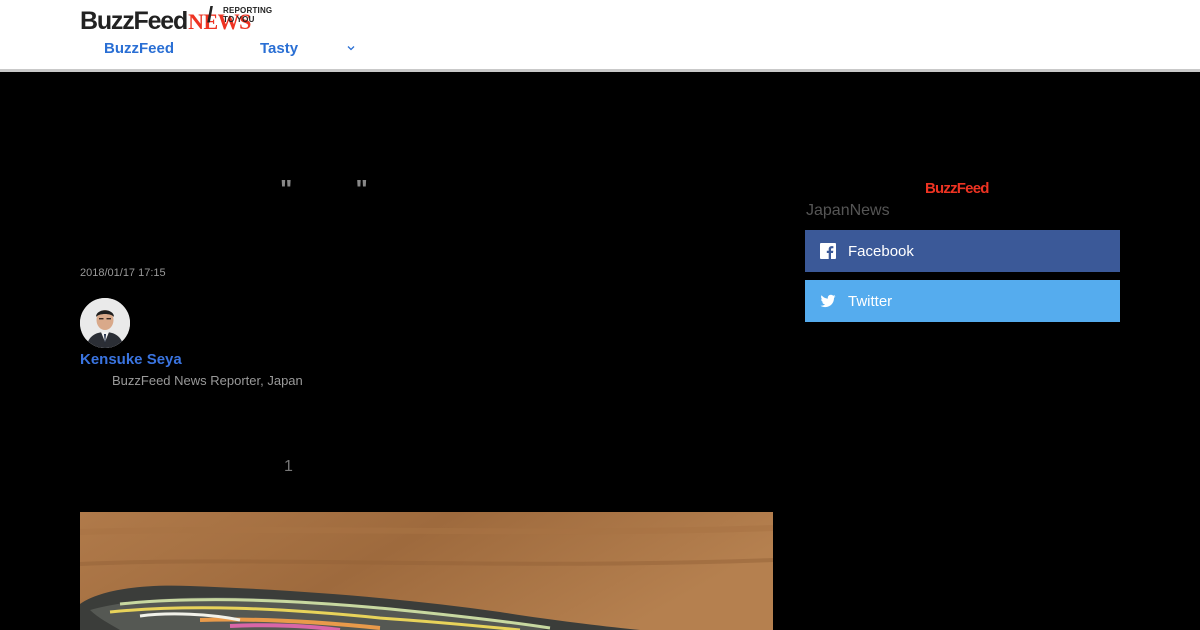 The image size is (1200, 630). Describe the element at coordinates (248, 10) in the screenshot. I see `tagline-line-1: REPORTING` at that location.